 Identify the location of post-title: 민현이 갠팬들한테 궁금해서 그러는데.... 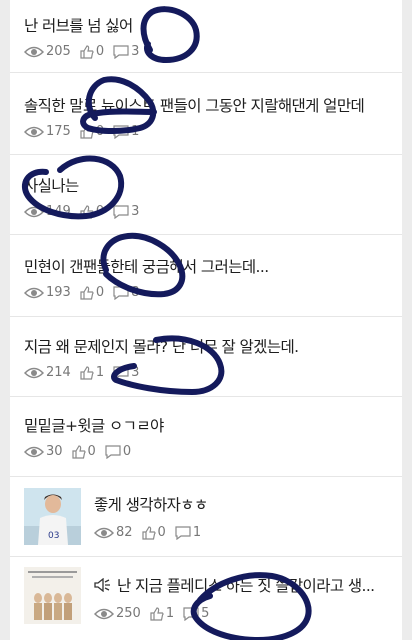
(146, 266).